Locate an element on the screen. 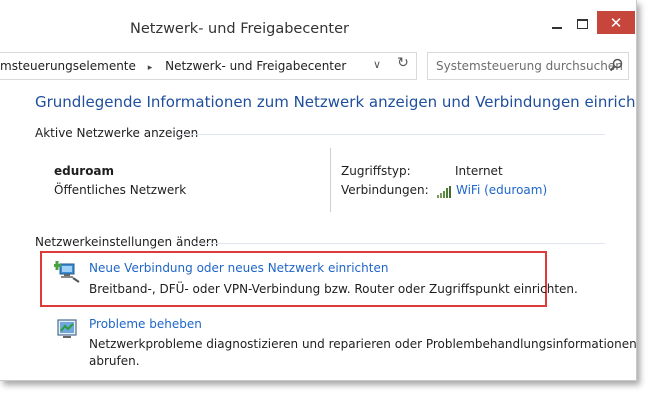 Image resolution: width=650 pixels, height=395 pixels. maximize-icon is located at coordinates (582, 24).